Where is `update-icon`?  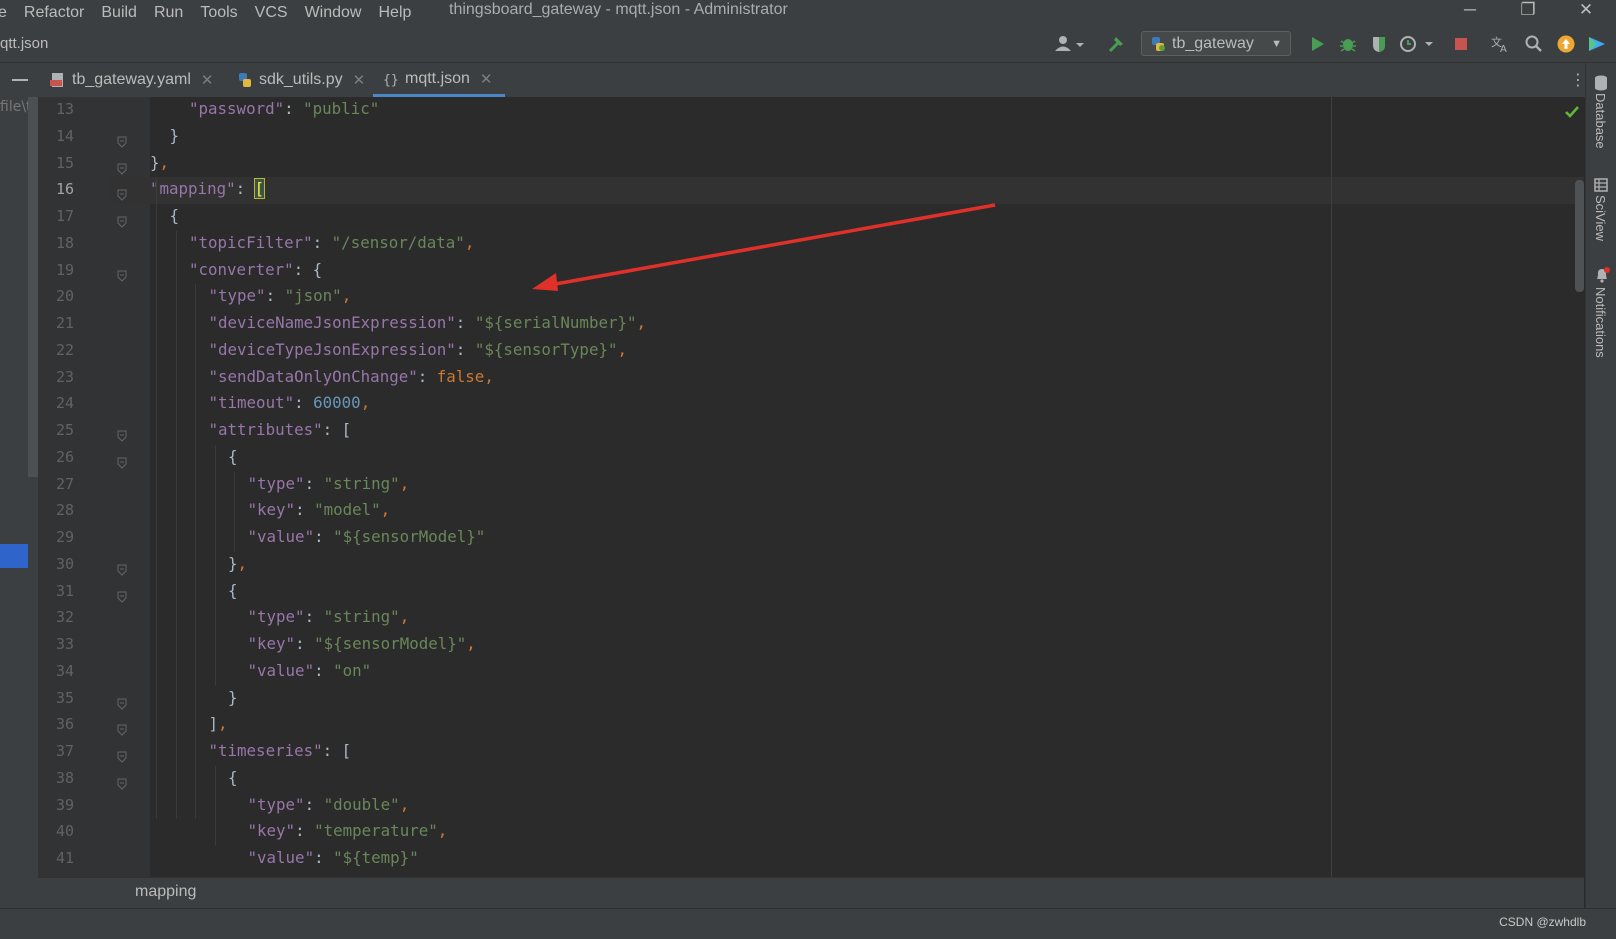 update-icon is located at coordinates (1566, 44).